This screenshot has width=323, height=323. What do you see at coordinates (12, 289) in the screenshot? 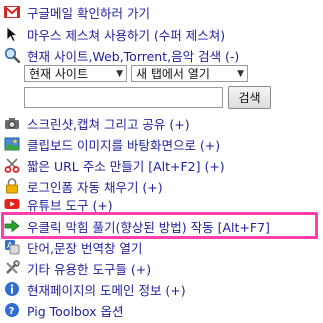
I see `info-icon` at bounding box center [12, 289].